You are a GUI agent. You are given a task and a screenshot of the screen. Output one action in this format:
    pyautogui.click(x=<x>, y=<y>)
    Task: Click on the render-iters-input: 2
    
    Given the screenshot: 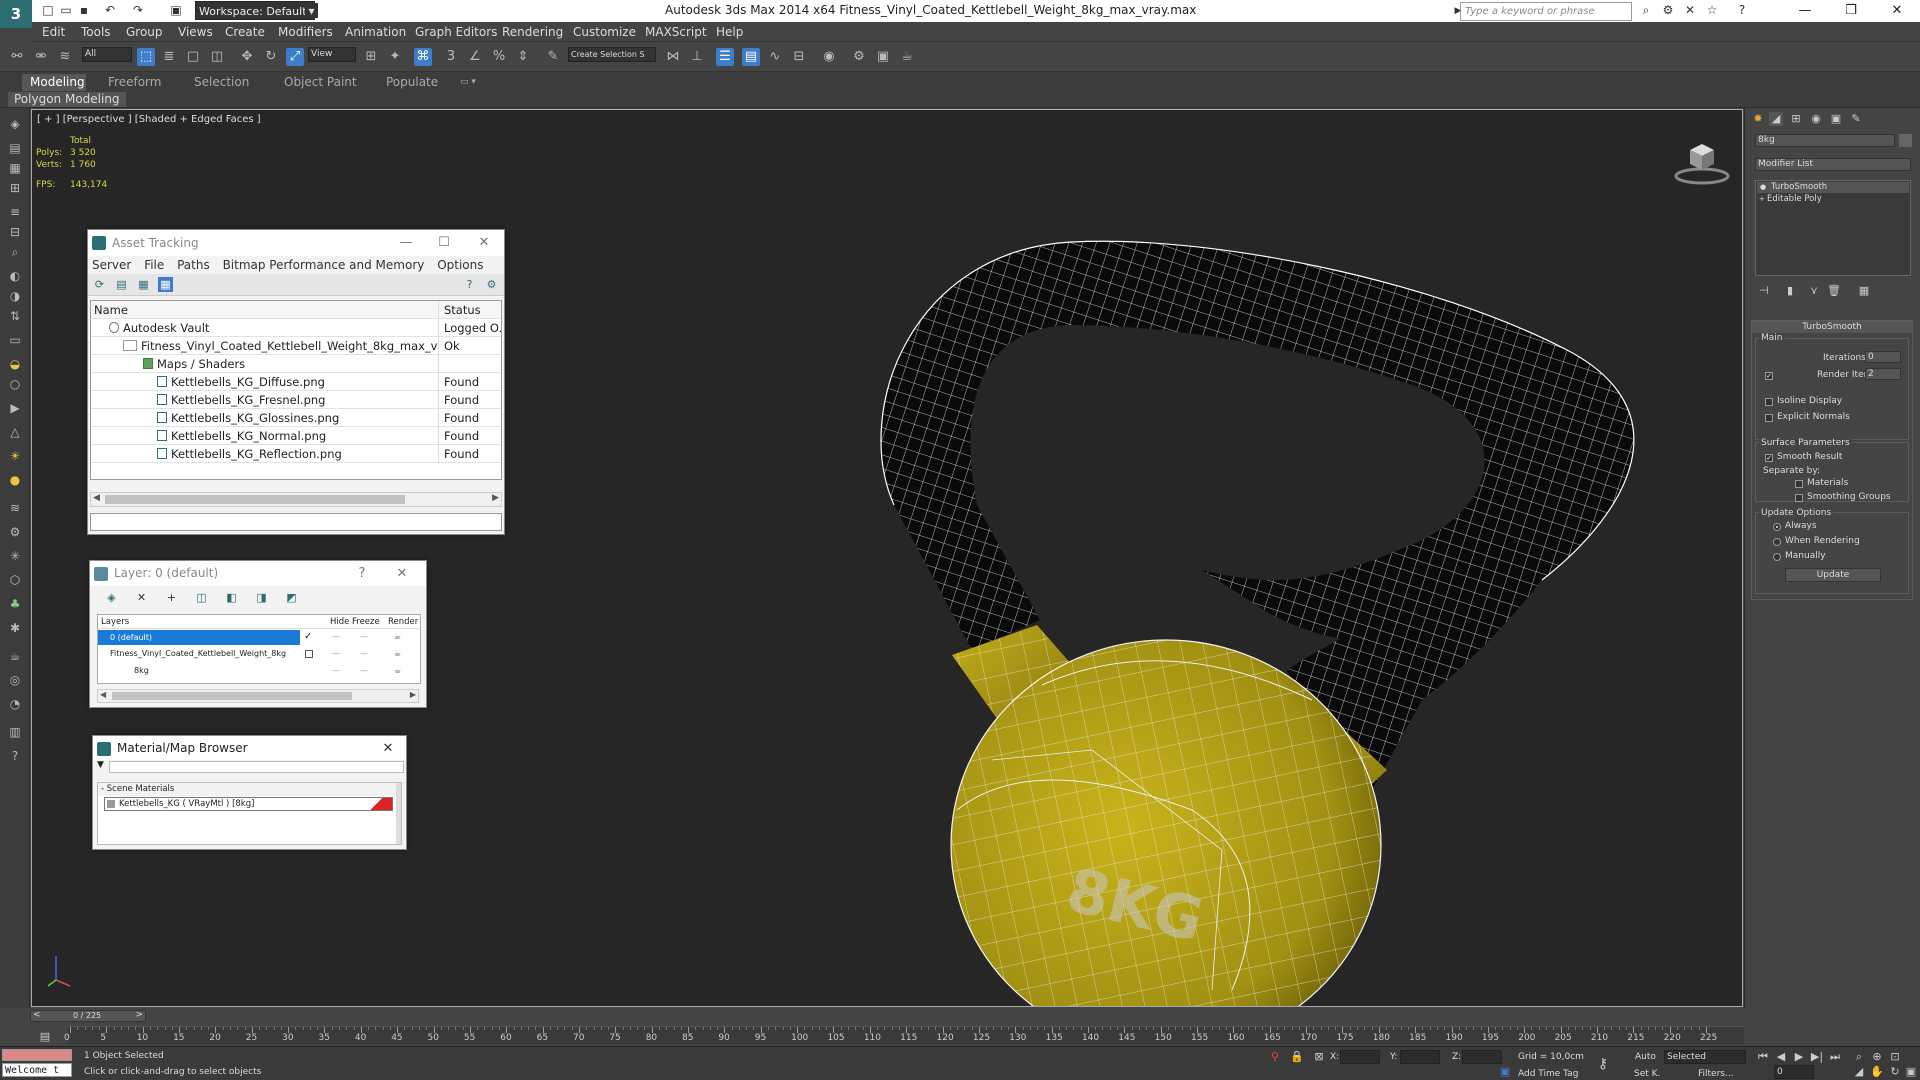 What is the action you would take?
    pyautogui.click(x=1883, y=374)
    